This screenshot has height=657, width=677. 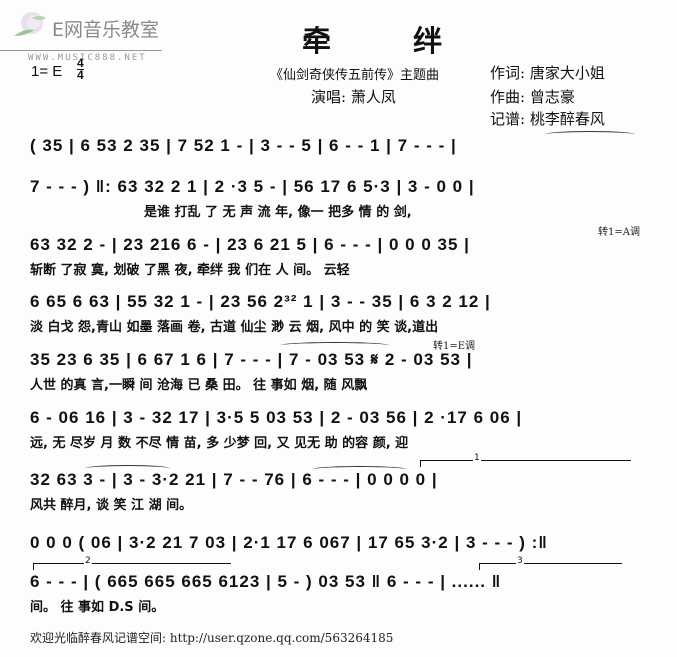 I want to click on singer: 演唱: 萧人凤, so click(x=353, y=97).